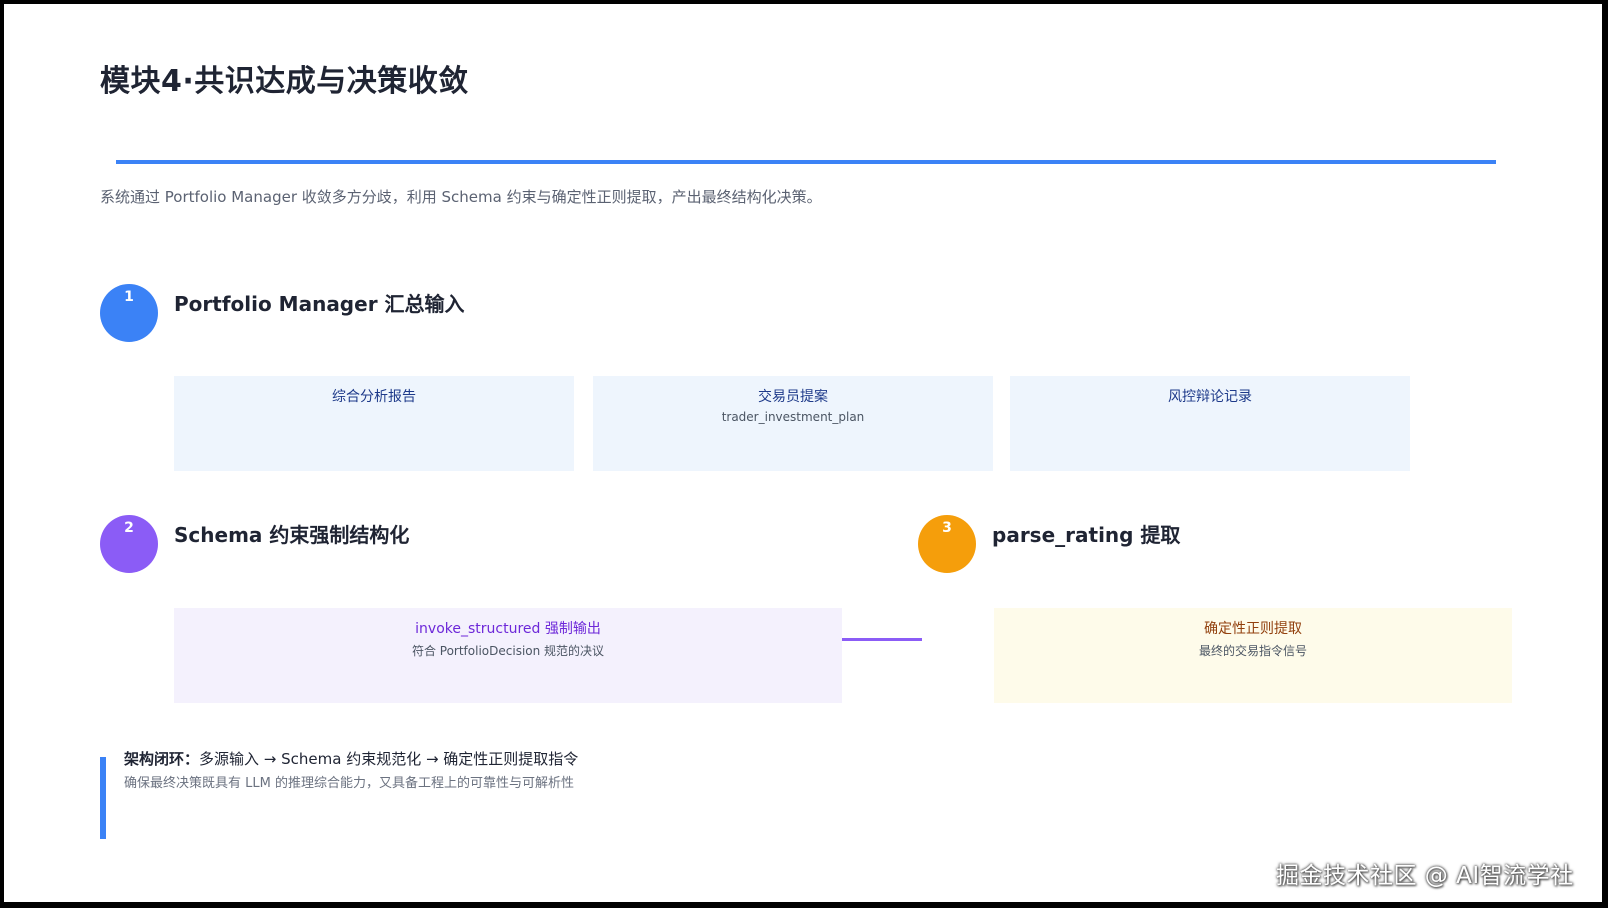 This screenshot has width=1608, height=908. Describe the element at coordinates (1252, 651) in the screenshot. I see `regex-extraction-subtitle: 最终的交易指令信号` at that location.